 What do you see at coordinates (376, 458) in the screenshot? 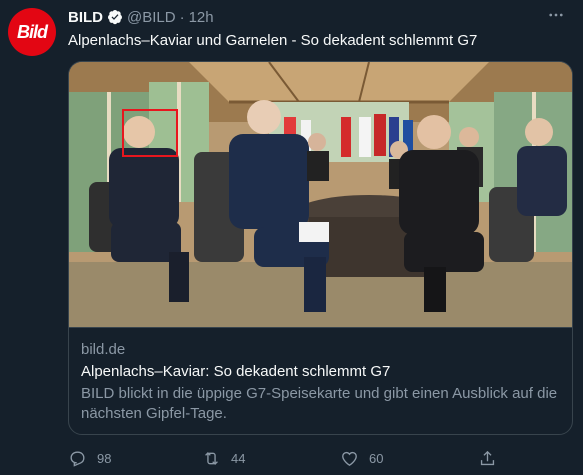
I see `like-count: 60` at bounding box center [376, 458].